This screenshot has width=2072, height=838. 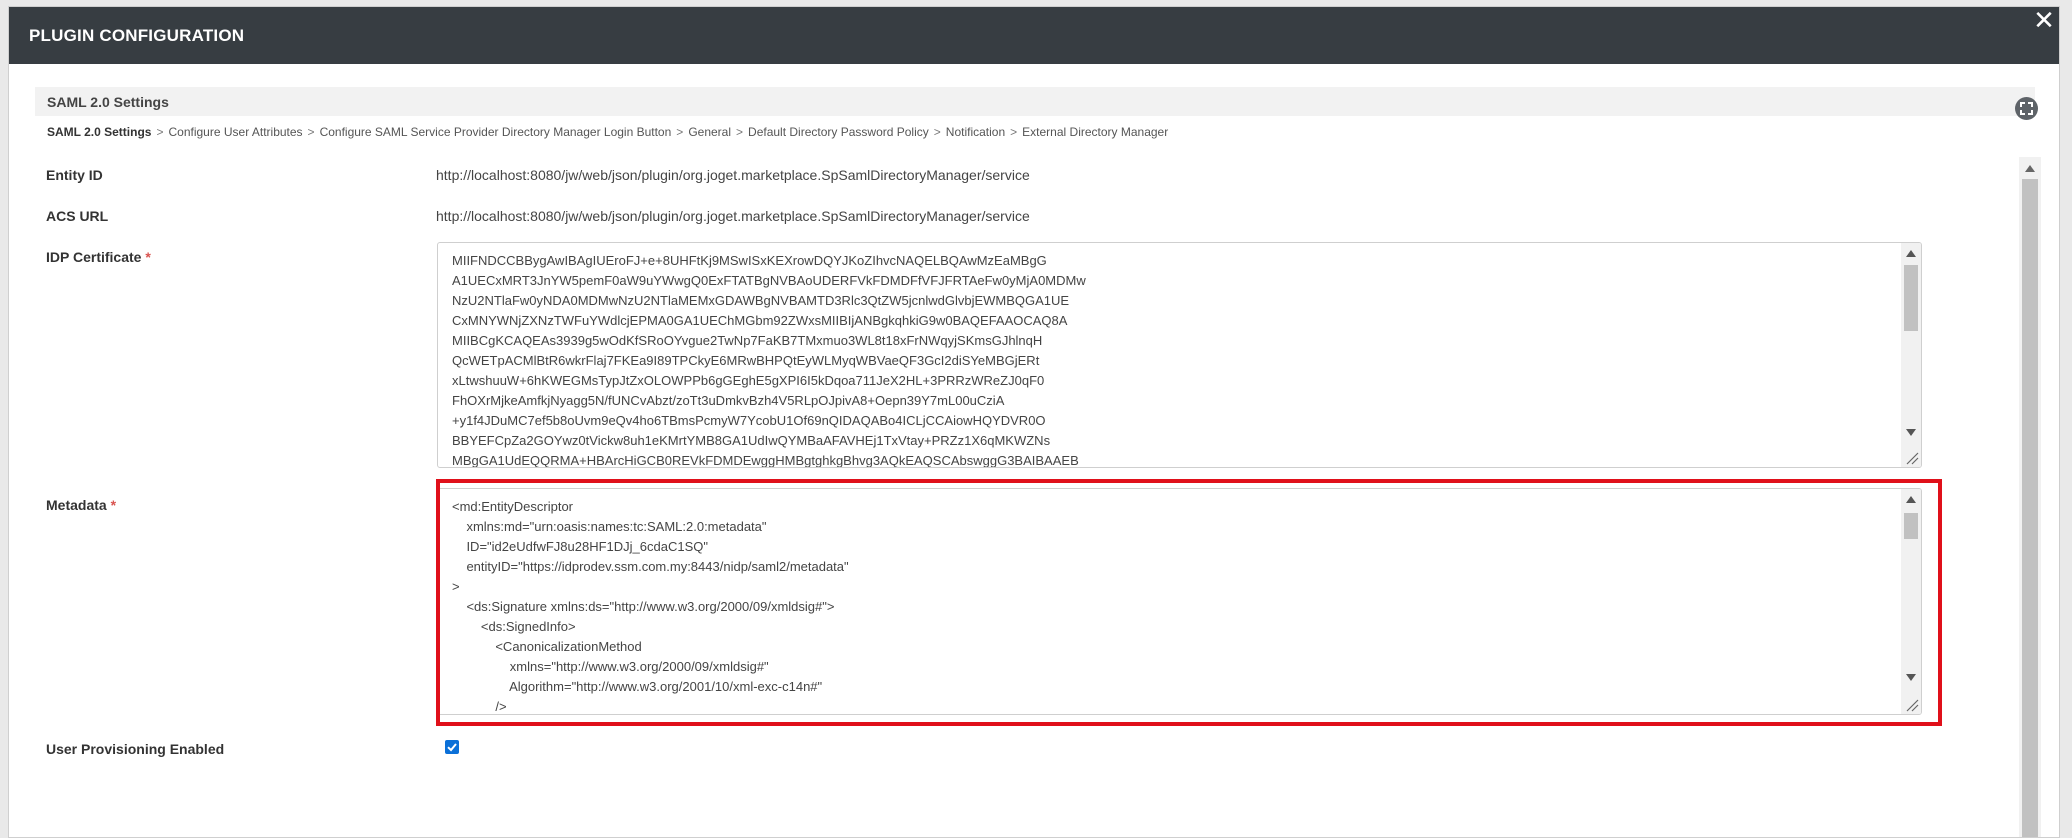 I want to click on breadcrumb-item-external-directory: External Directory Manager, so click(x=1095, y=132).